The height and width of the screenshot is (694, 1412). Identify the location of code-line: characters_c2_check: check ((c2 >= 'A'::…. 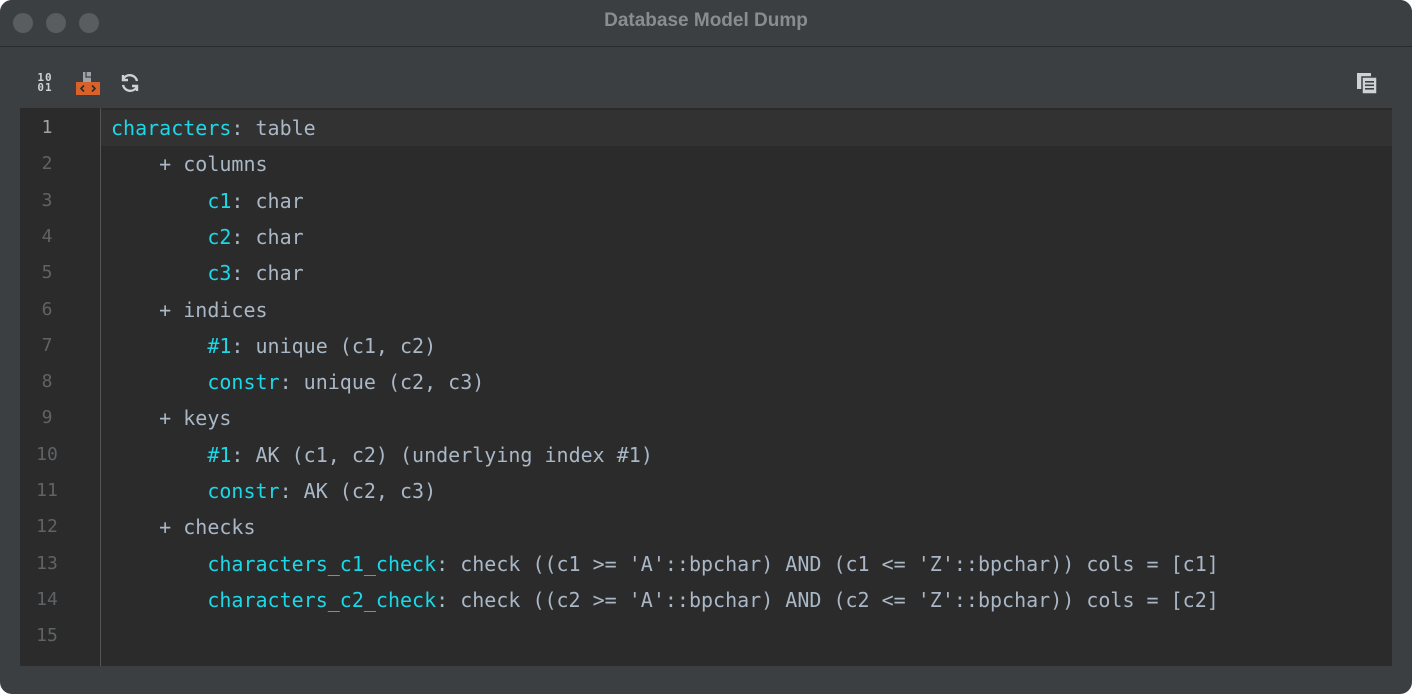
(746, 600).